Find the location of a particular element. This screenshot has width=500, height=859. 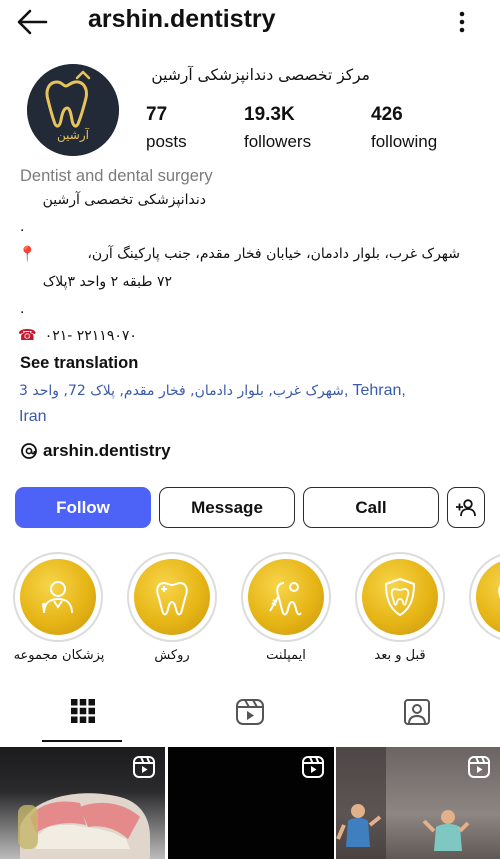

tooth-crown-icon is located at coordinates (172, 598).